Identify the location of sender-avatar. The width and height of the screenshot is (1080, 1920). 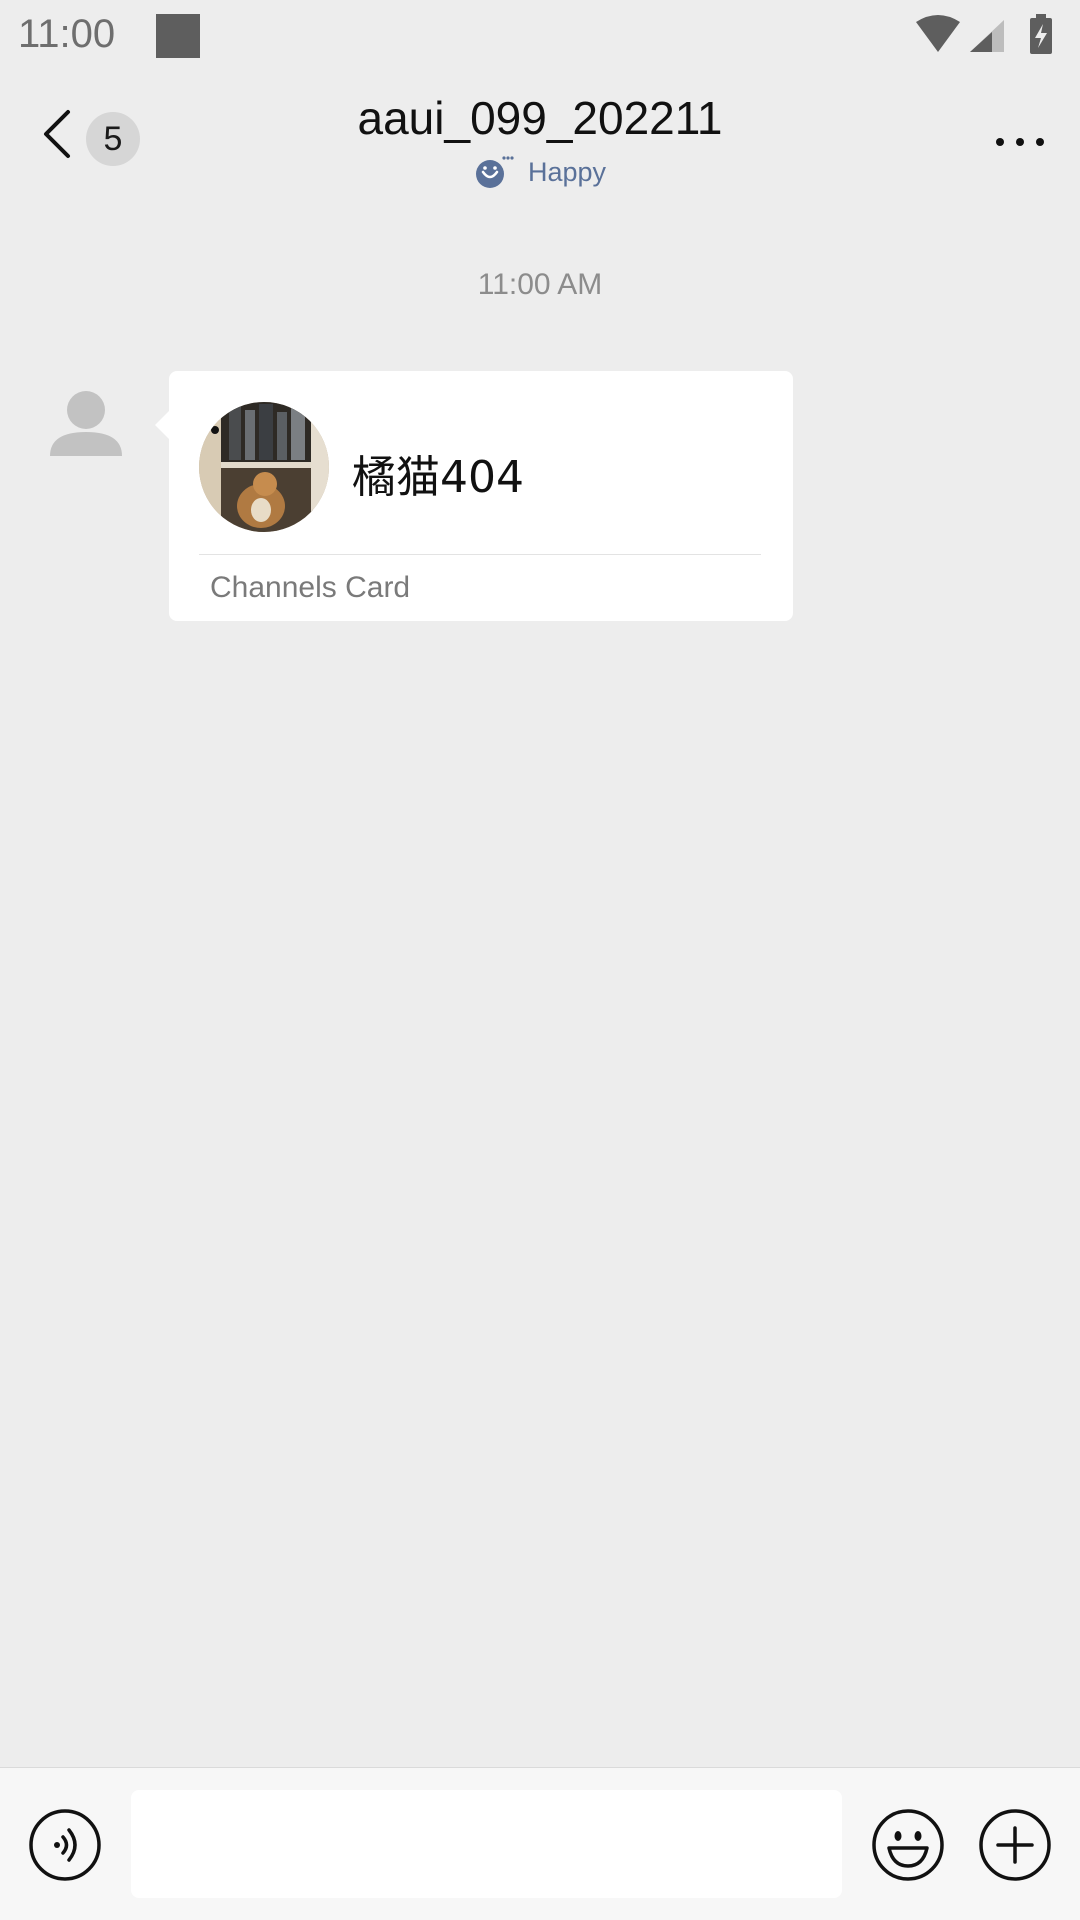
(86, 428).